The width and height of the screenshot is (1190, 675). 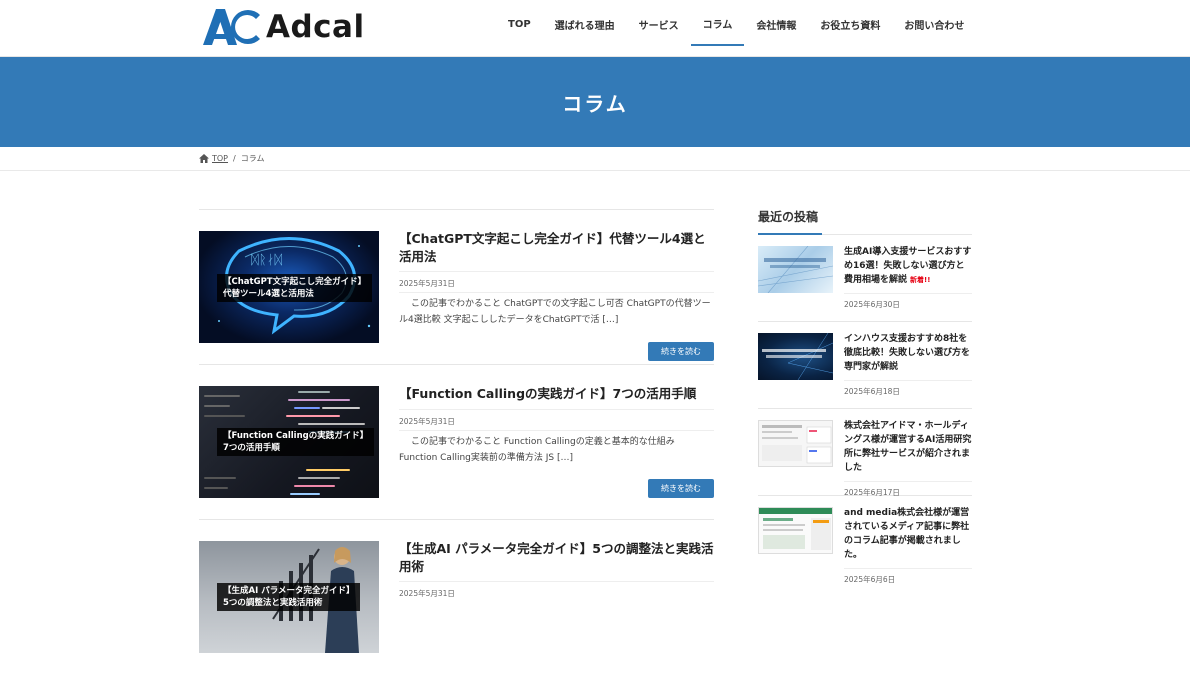 I want to click on nav-item-reasons: 選ばれる理由, so click(x=585, y=24).